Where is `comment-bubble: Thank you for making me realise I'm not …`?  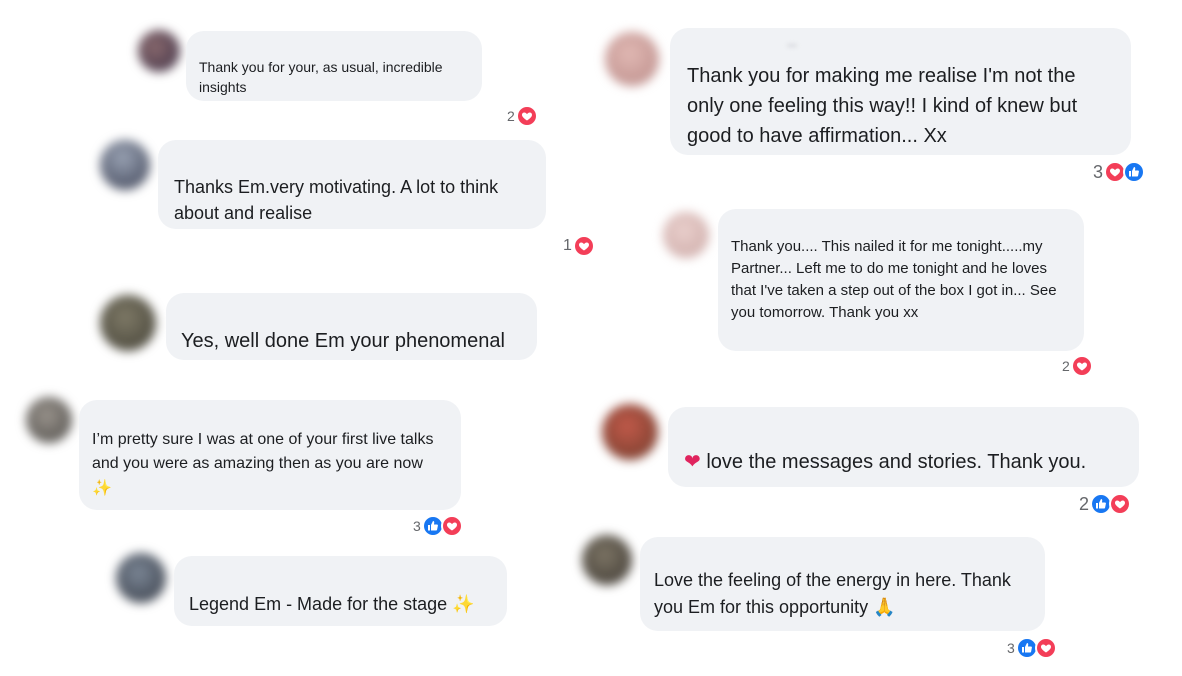 comment-bubble: Thank you for making me realise I'm not … is located at coordinates (900, 91).